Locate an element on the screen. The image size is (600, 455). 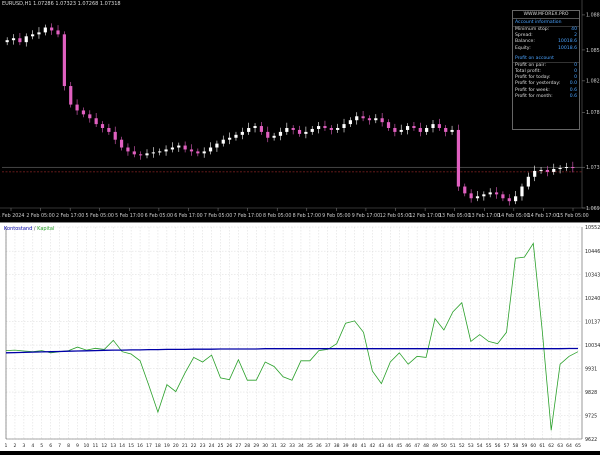
account-info-title: Account information is located at coordinates (546, 23).